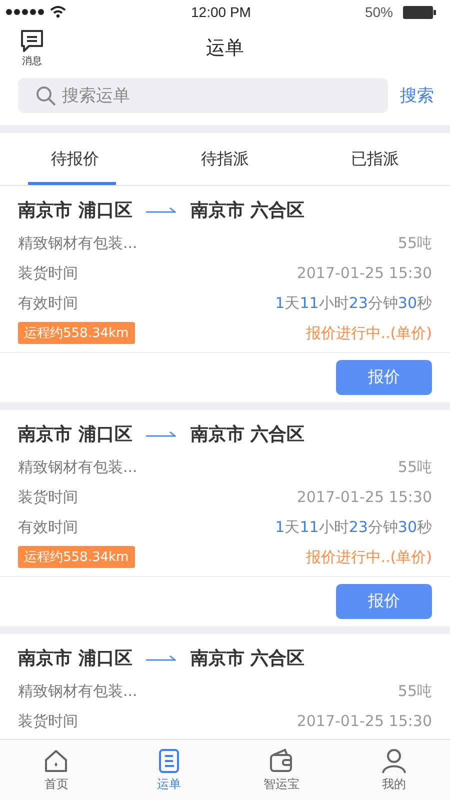 The width and height of the screenshot is (450, 800). What do you see at coordinates (46, 96) in the screenshot?
I see `search-icon` at bounding box center [46, 96].